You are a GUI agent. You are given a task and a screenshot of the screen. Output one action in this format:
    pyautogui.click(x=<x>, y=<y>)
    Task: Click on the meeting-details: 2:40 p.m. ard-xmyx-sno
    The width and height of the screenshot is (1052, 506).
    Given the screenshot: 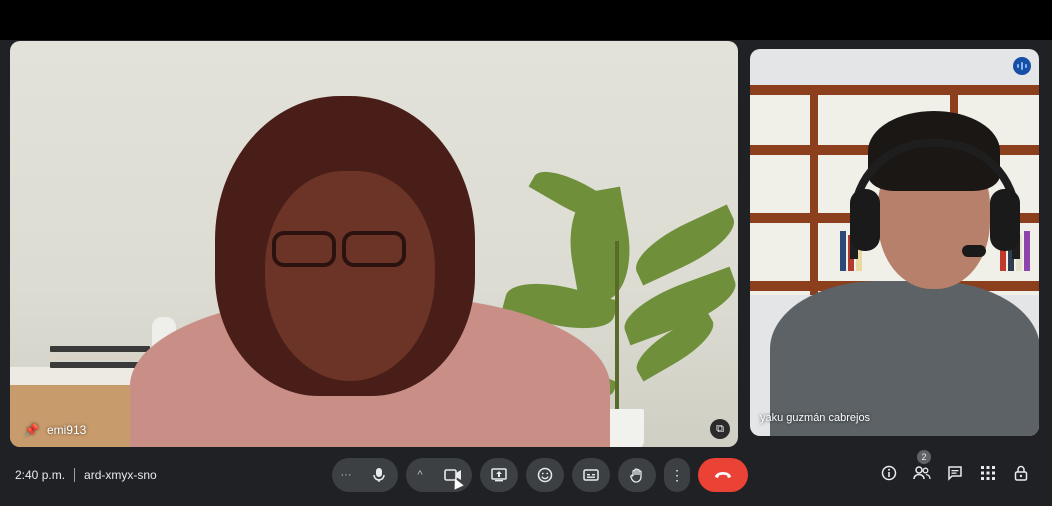 What is the action you would take?
    pyautogui.click(x=86, y=475)
    